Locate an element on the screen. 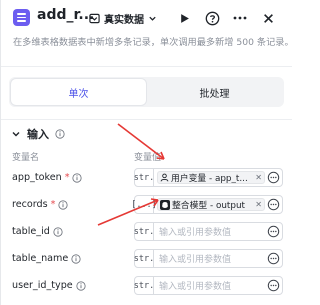 Image resolution: width=320 pixels, height=305 pixels. param-label-table-id: table_id is located at coordinates (37, 231).